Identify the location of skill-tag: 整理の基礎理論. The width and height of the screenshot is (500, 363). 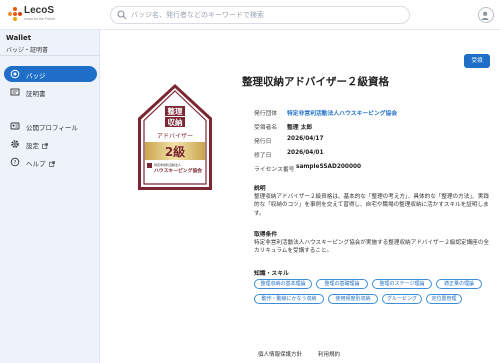
(342, 284).